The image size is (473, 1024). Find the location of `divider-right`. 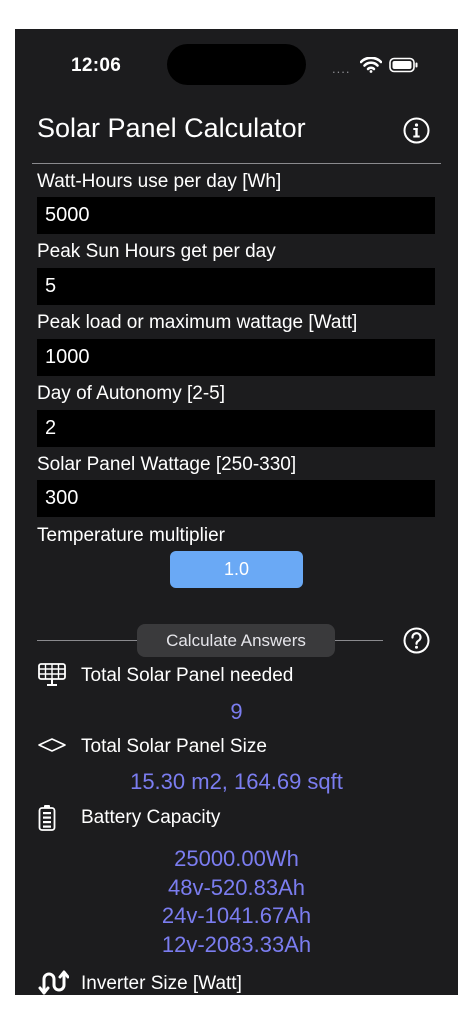

divider-right is located at coordinates (359, 640).